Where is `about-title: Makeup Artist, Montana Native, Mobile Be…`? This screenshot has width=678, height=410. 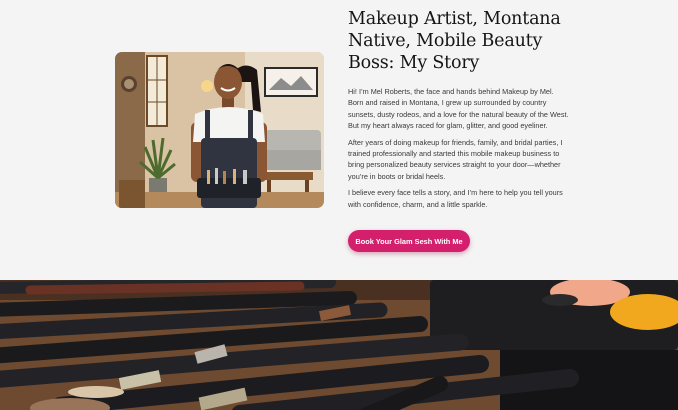
about-title: Makeup Artist, Montana Native, Mobile Be… is located at coordinates (454, 41).